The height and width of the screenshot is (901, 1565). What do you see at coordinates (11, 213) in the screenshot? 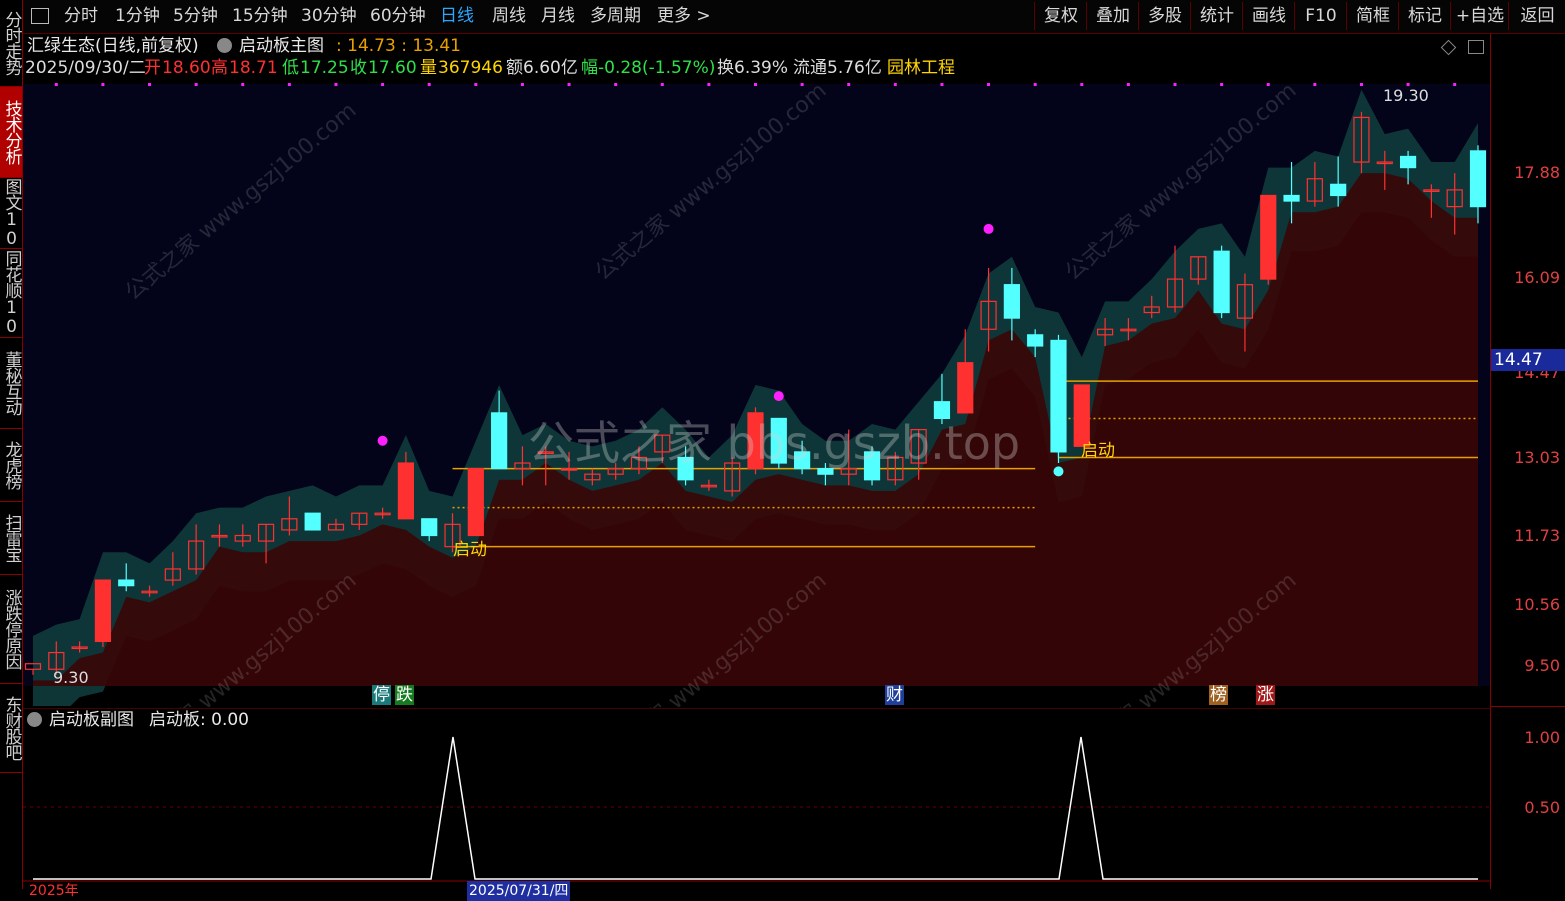
I see `sidebar-item-graphic10: 图文10` at bounding box center [11, 213].